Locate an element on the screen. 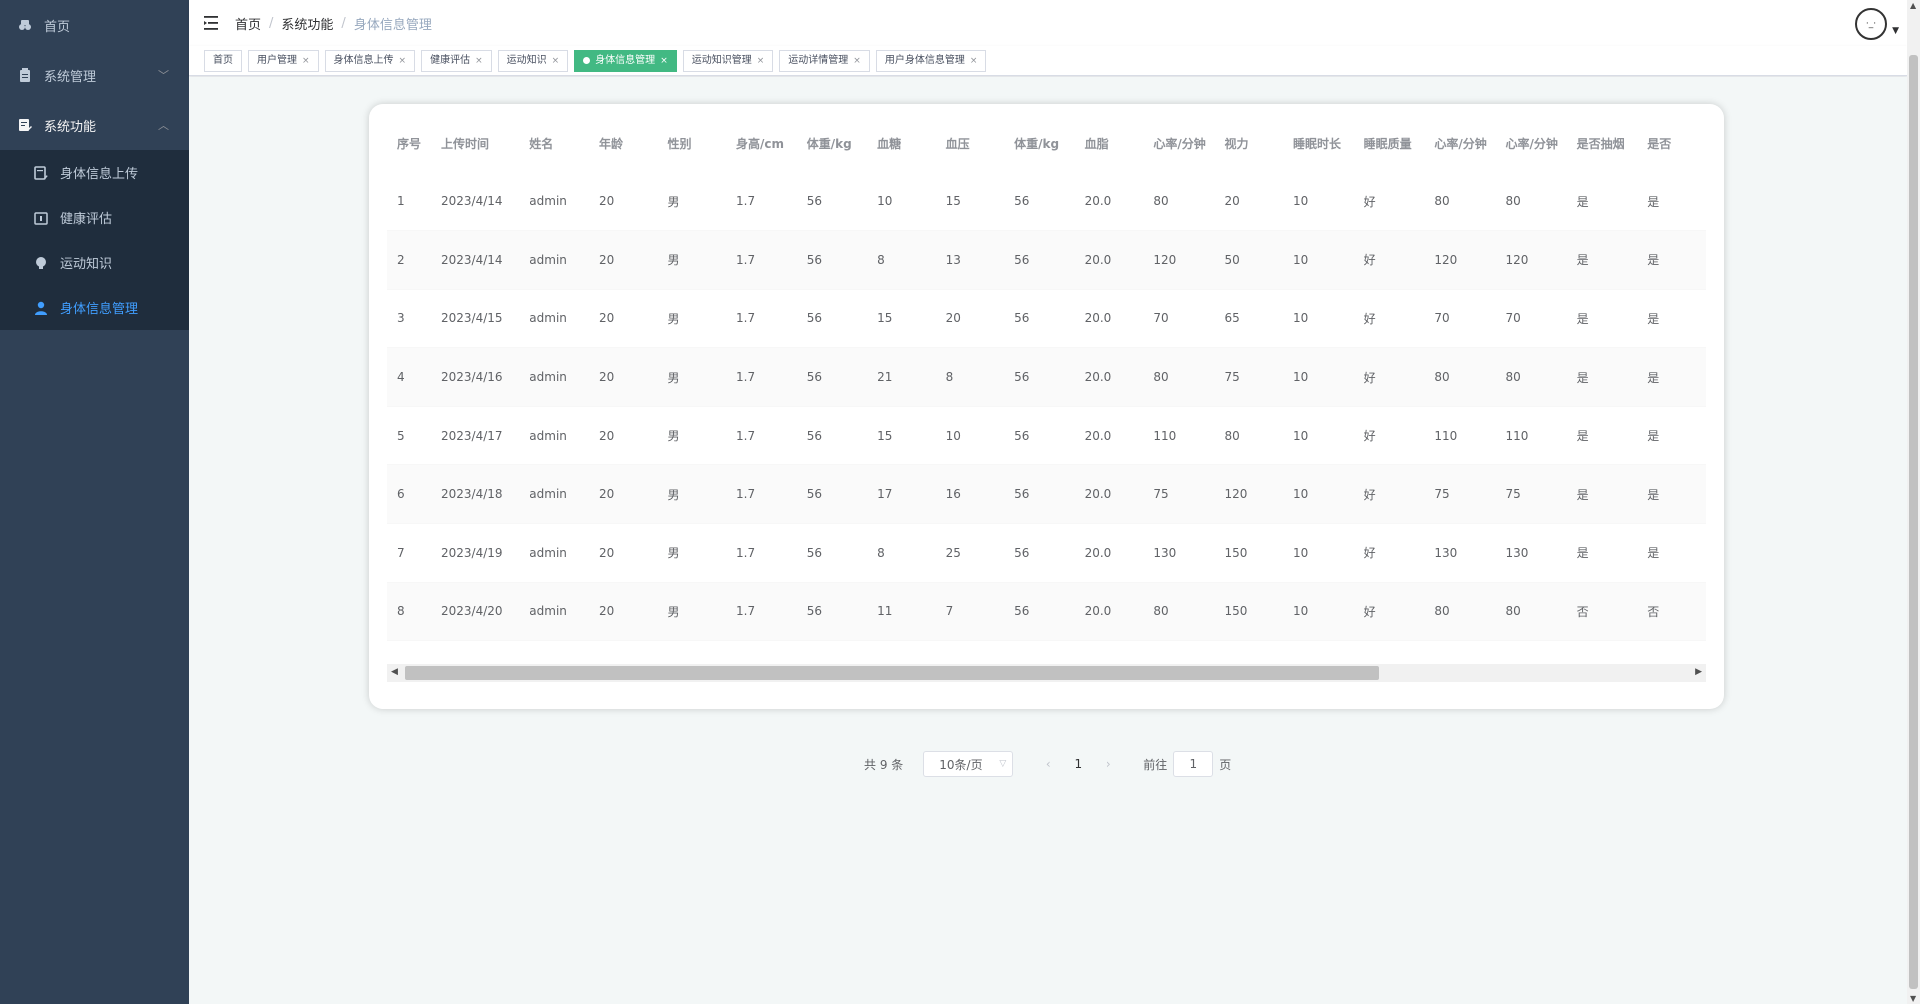  avatar: ·_· is located at coordinates (1871, 24).